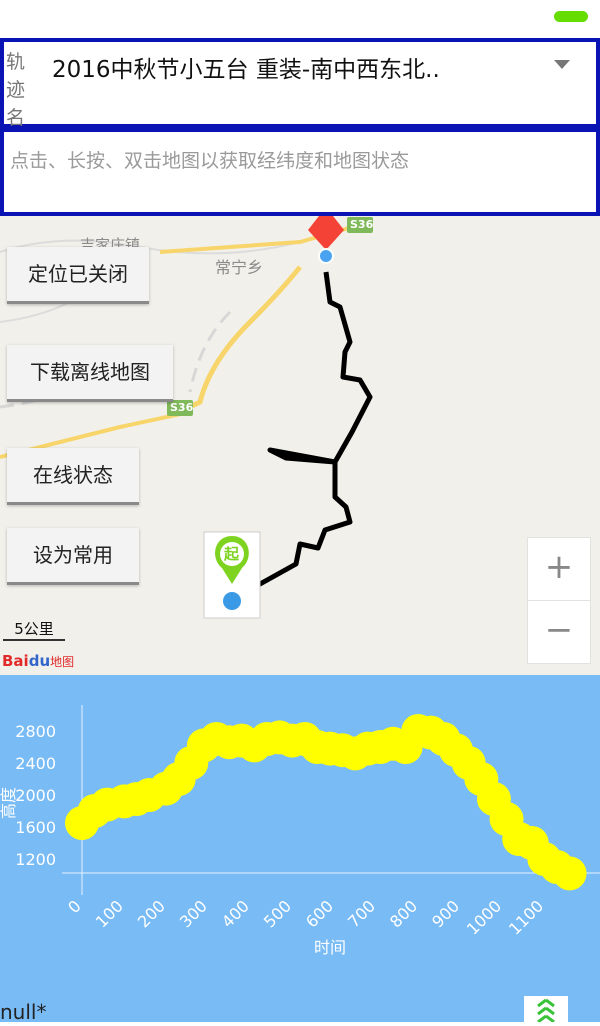  What do you see at coordinates (361, 913) in the screenshot?
I see `x-tick-label: 700` at bounding box center [361, 913].